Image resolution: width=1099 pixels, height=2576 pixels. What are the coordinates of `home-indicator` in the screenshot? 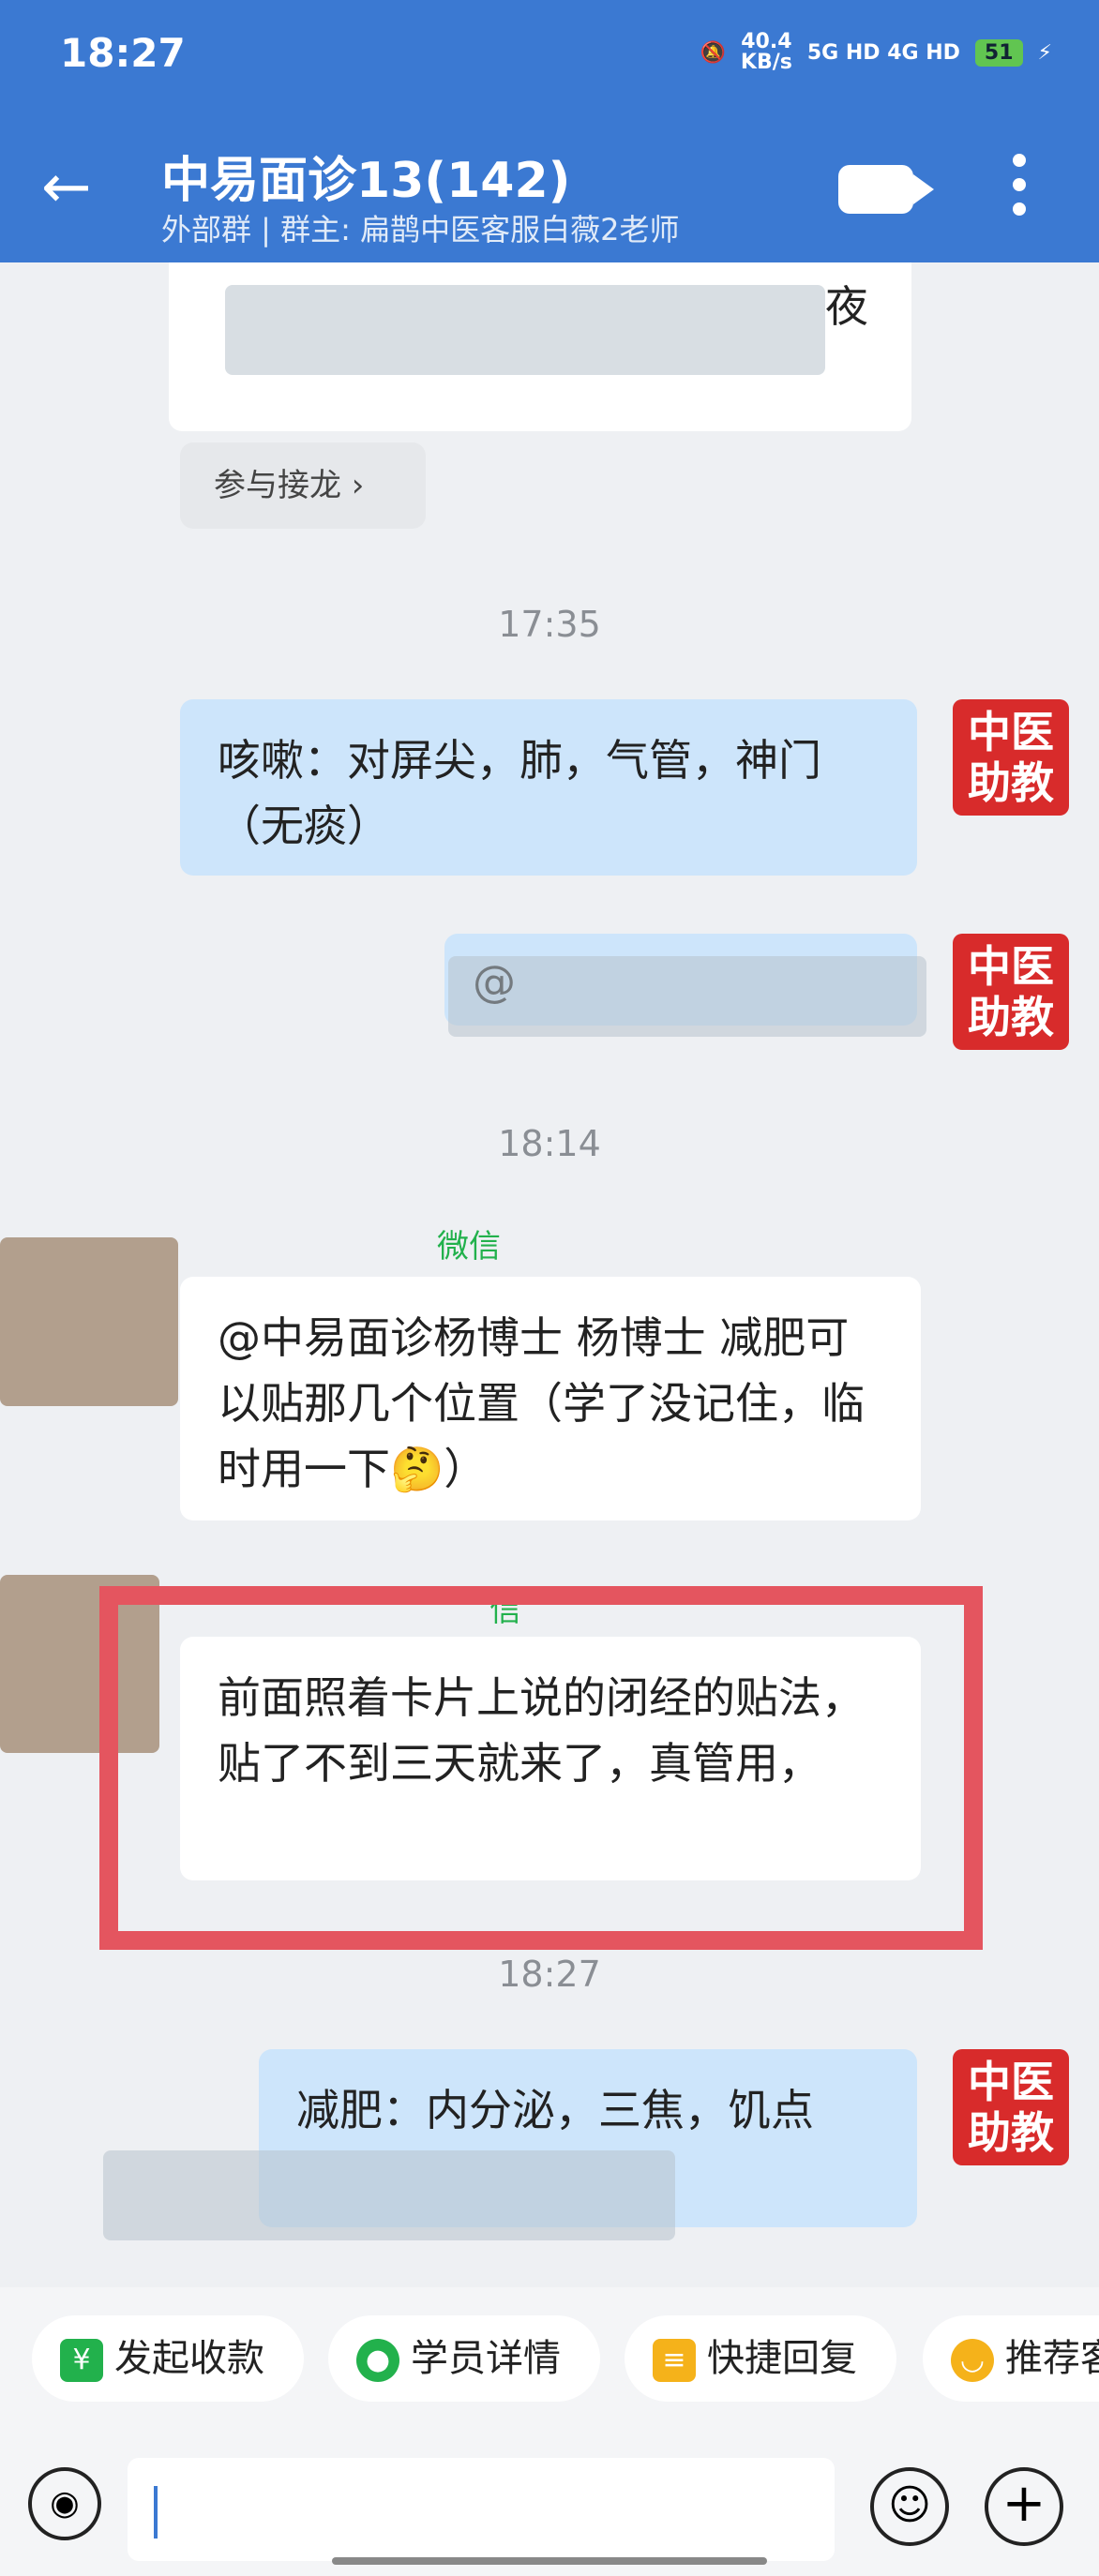 It's located at (549, 2561).